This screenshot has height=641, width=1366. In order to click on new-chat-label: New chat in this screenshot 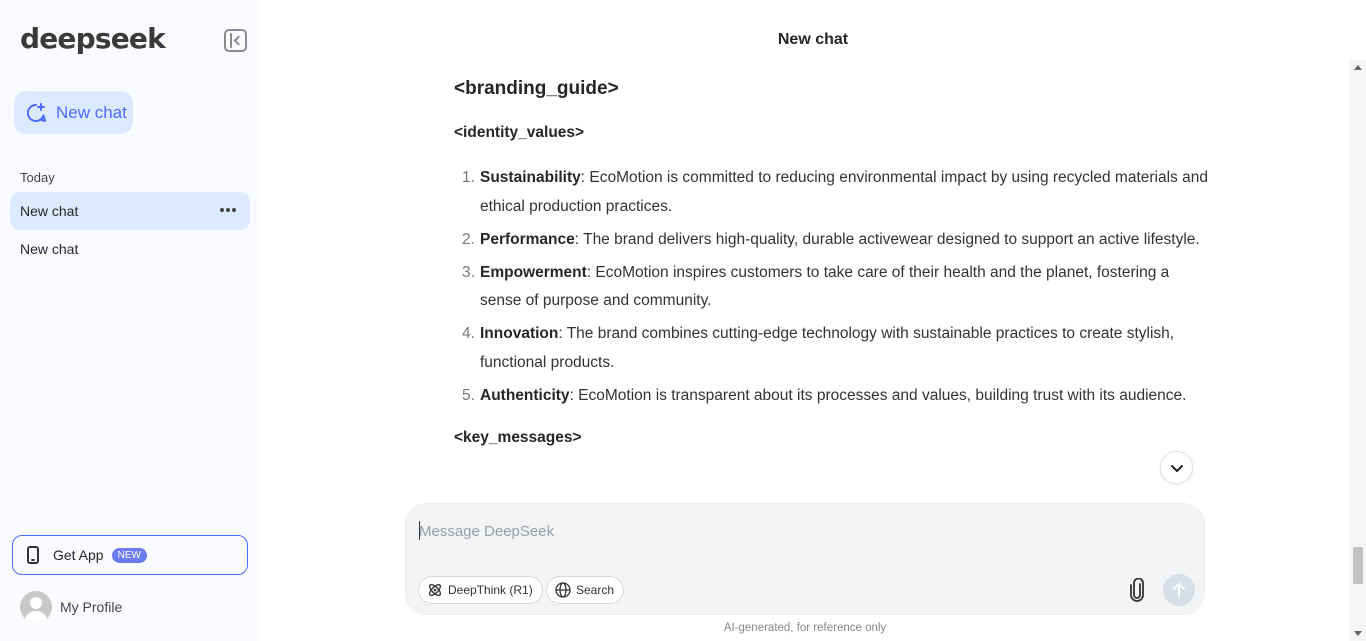, I will do `click(91, 112)`.